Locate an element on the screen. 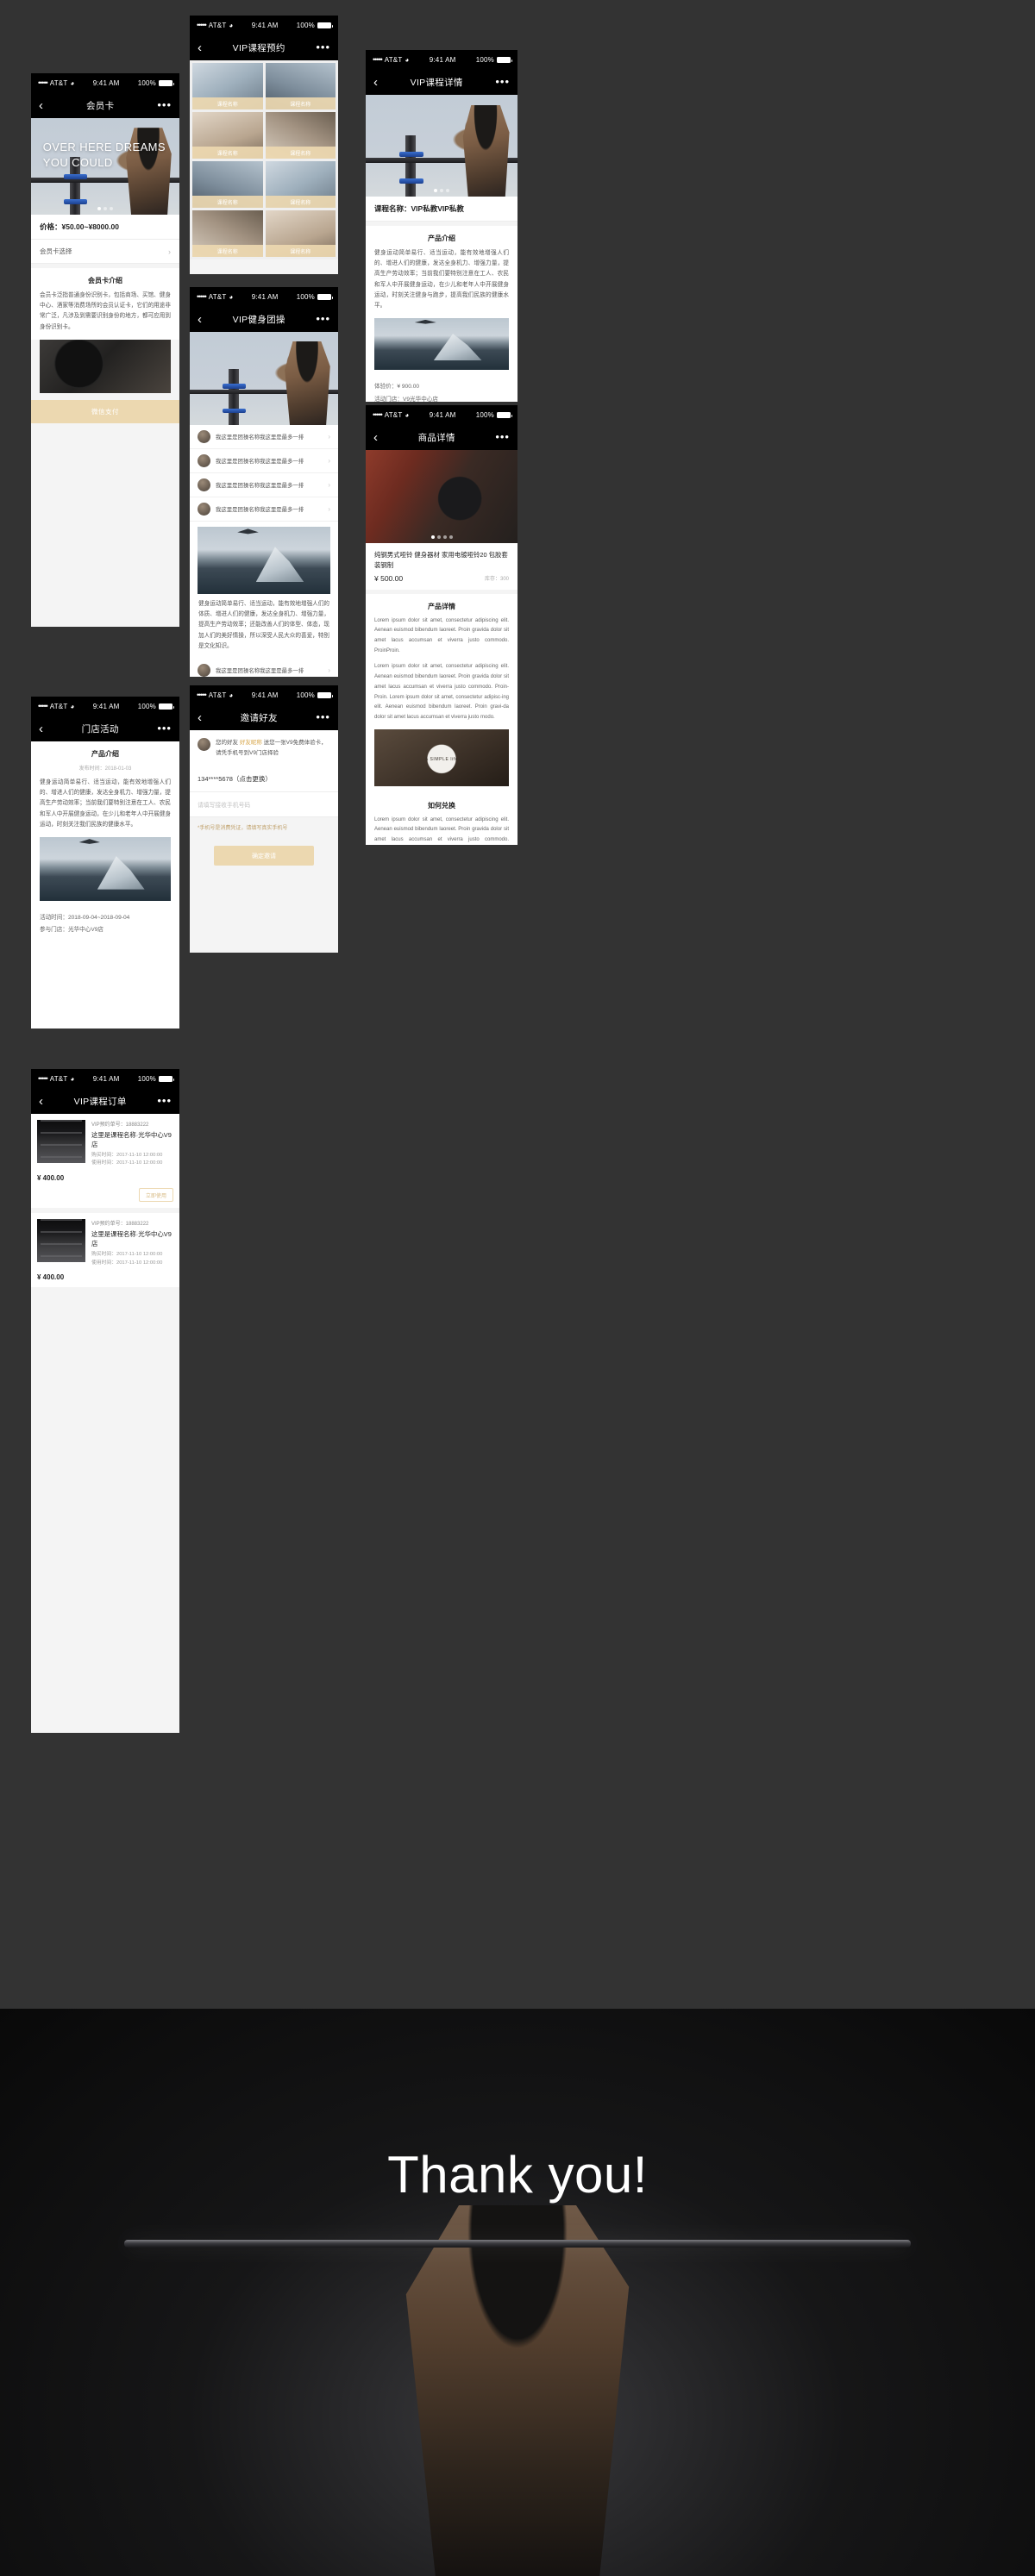  page-title: 商品详情 is located at coordinates (436, 437).